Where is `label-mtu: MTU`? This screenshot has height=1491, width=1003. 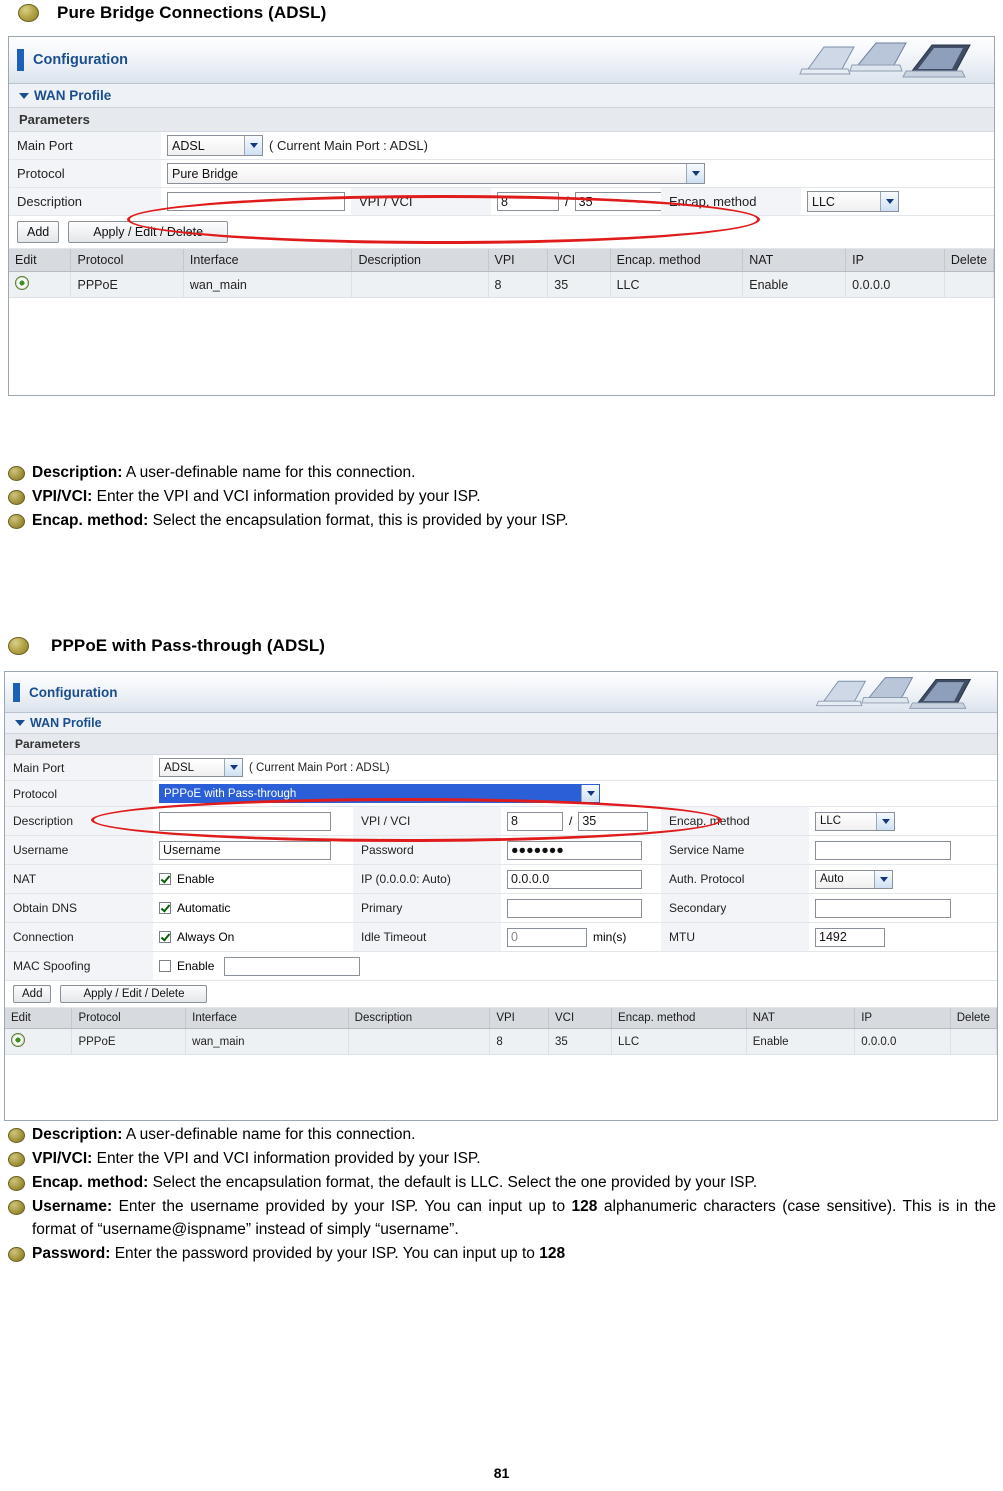 label-mtu: MTU is located at coordinates (735, 937).